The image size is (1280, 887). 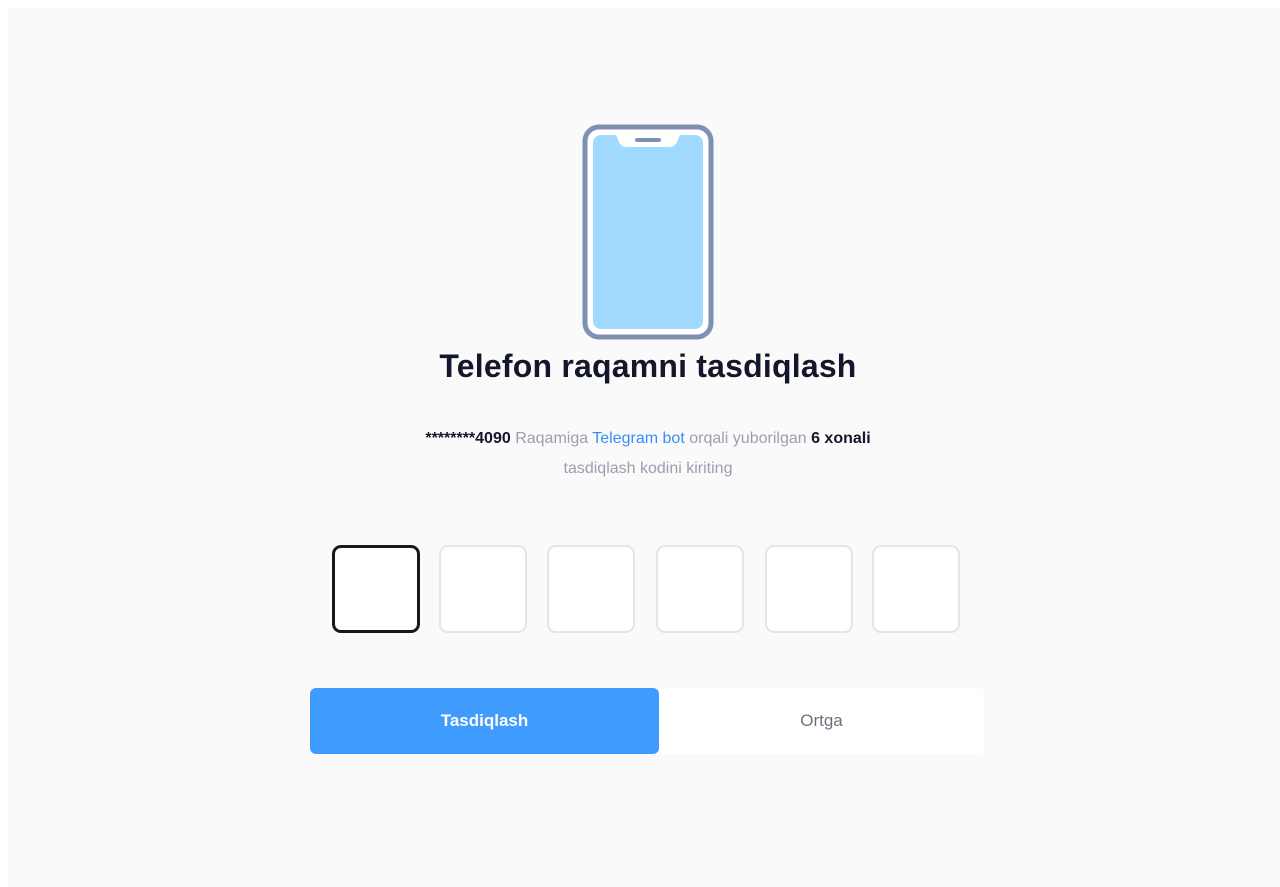 What do you see at coordinates (484, 721) in the screenshot?
I see `confirm-button: Tasdiqlash` at bounding box center [484, 721].